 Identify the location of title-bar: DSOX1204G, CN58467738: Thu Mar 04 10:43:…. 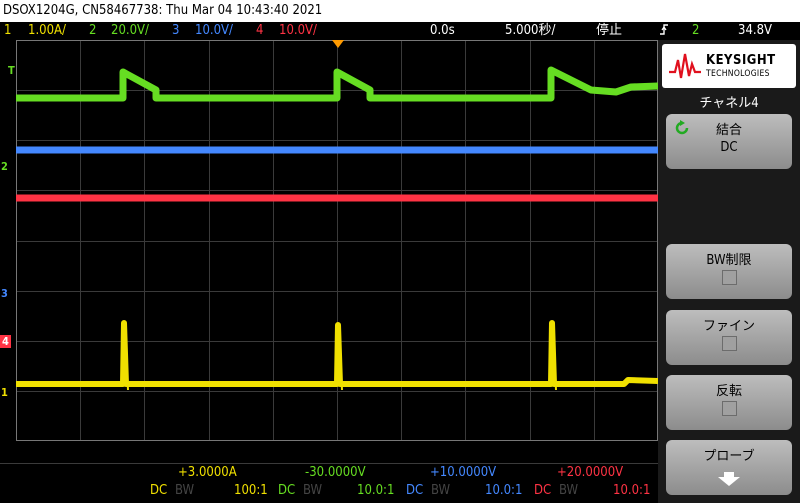
(400, 11).